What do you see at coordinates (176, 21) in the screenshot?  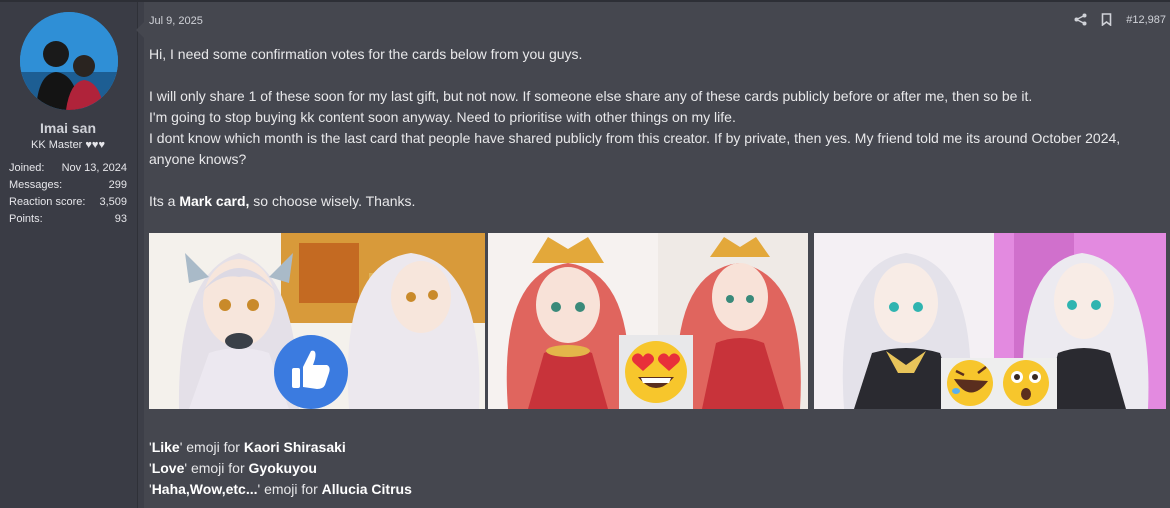 I see `post-date: Jul 9, 2025` at bounding box center [176, 21].